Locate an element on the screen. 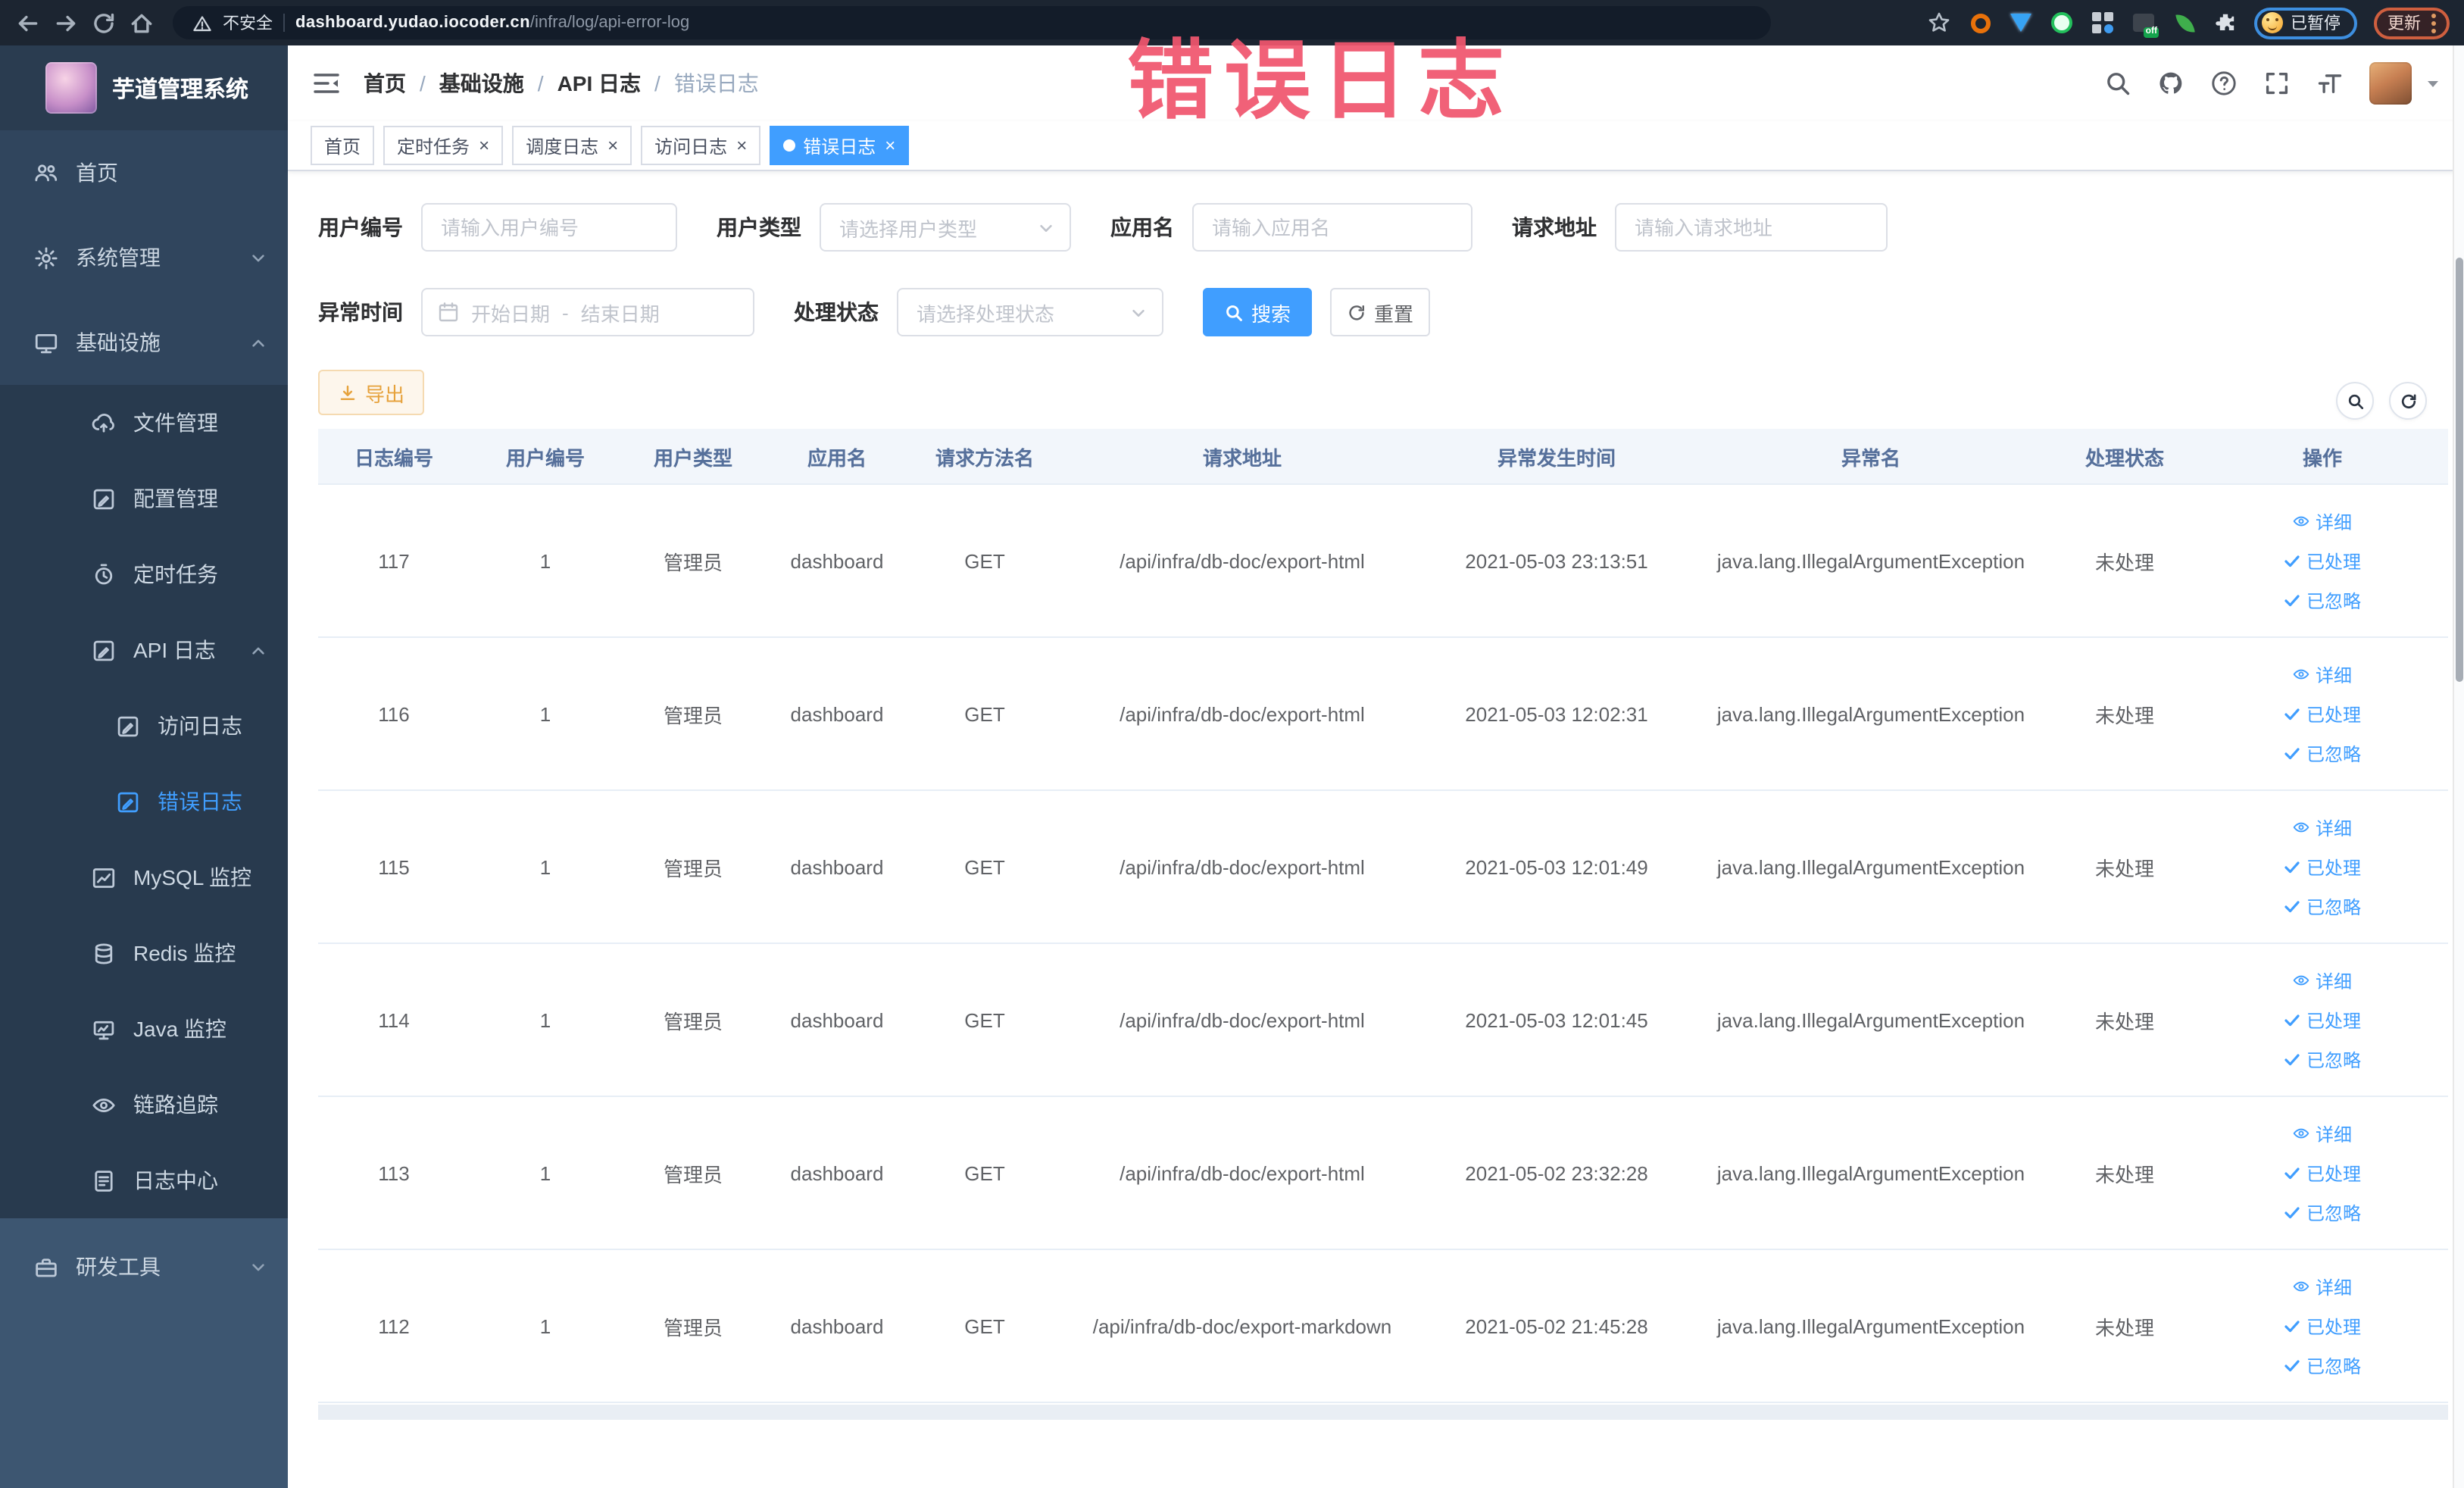 This screenshot has width=2464, height=1488. browser-home-icon is located at coordinates (142, 23).